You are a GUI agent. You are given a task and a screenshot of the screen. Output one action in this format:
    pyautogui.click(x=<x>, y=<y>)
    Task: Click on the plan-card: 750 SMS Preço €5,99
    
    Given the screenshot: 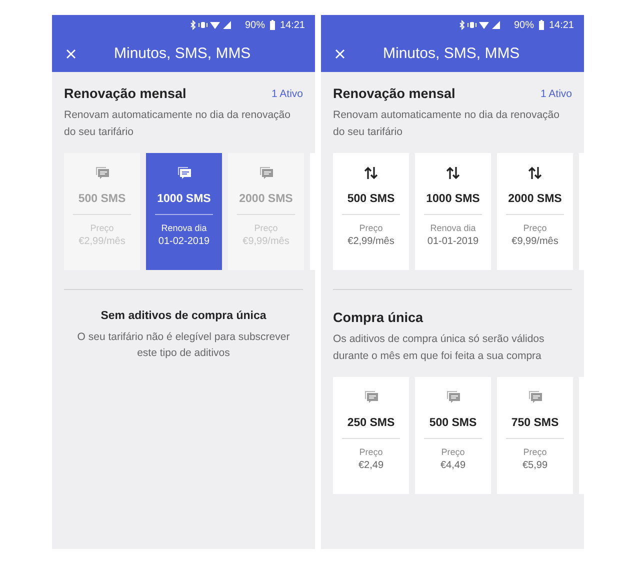 What is the action you would take?
    pyautogui.click(x=535, y=435)
    